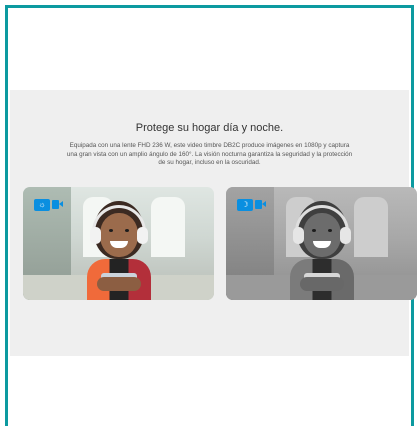 This screenshot has height=426, width=419. I want to click on night-mode-badge: ☽, so click(251, 204).